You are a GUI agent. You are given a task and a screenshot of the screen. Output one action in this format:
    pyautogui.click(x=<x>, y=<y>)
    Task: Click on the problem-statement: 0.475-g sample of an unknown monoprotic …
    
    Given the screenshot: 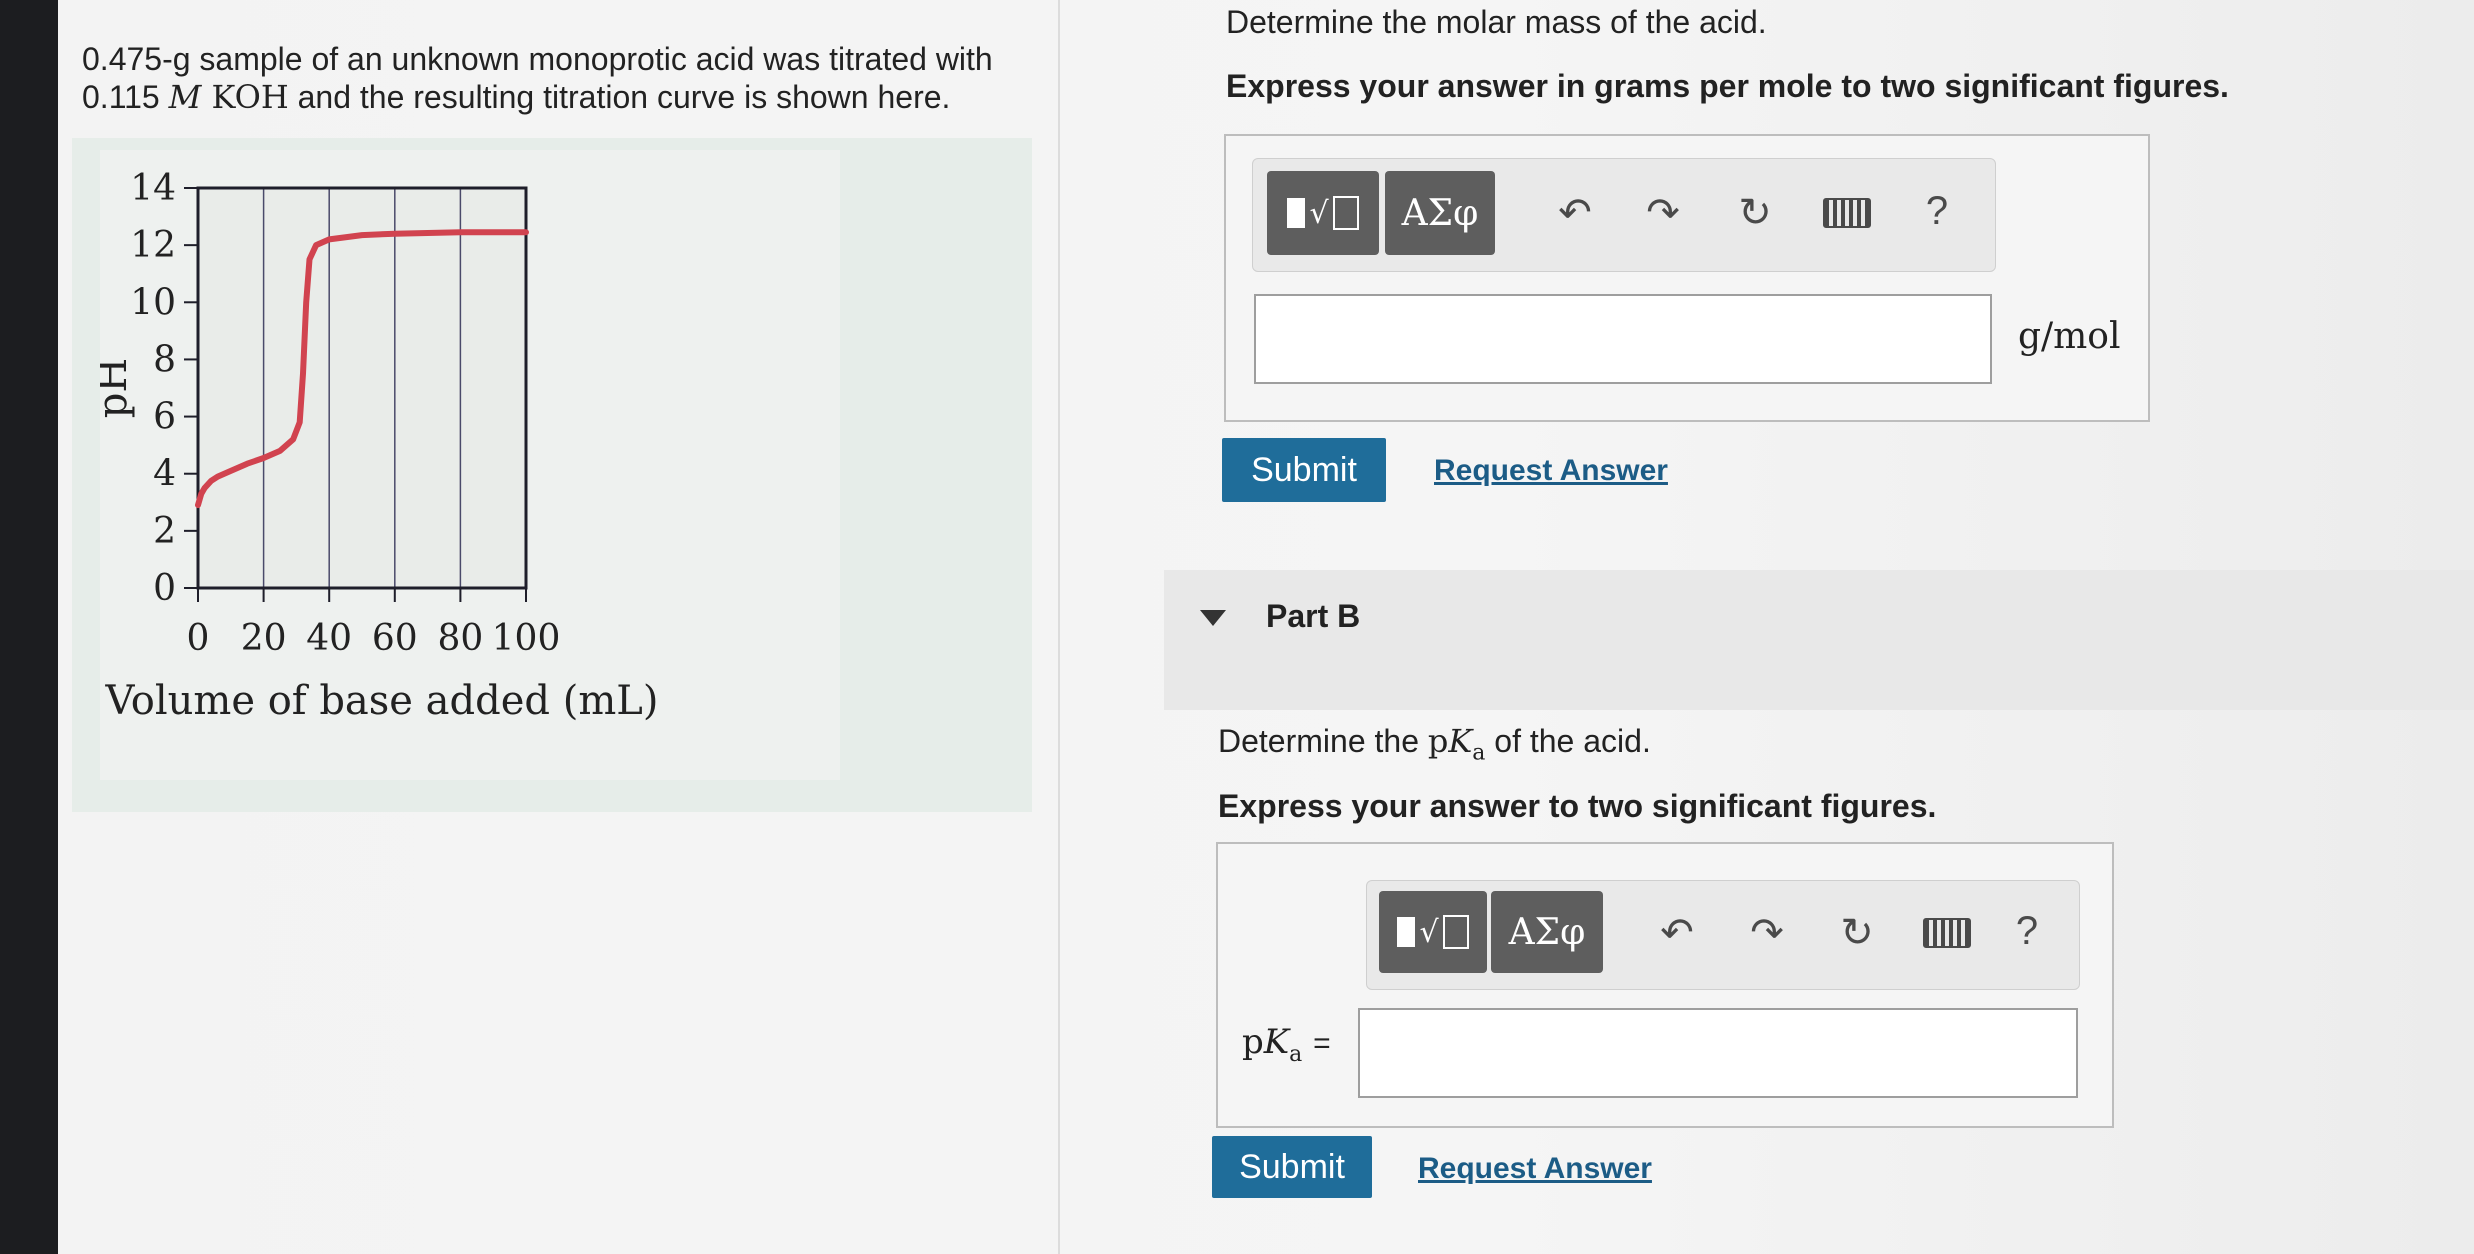 What is the action you would take?
    pyautogui.click(x=562, y=78)
    